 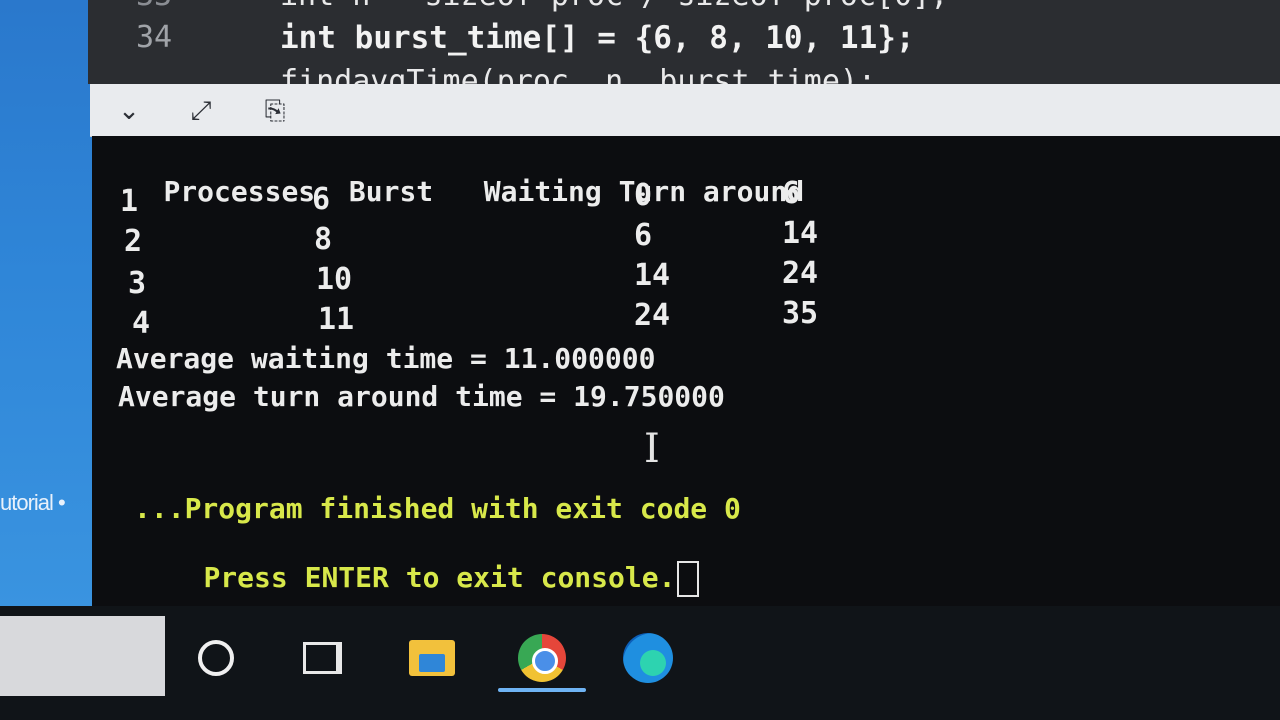 I want to click on process-id: 3, so click(x=137, y=283).